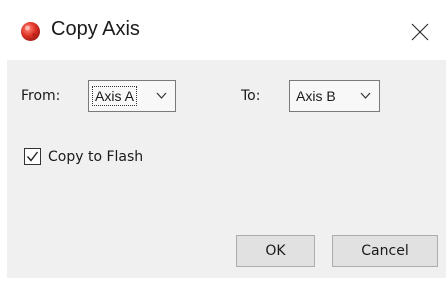 Image resolution: width=446 pixels, height=285 pixels. I want to click on copy-to-flash-checkbox, so click(32, 156).